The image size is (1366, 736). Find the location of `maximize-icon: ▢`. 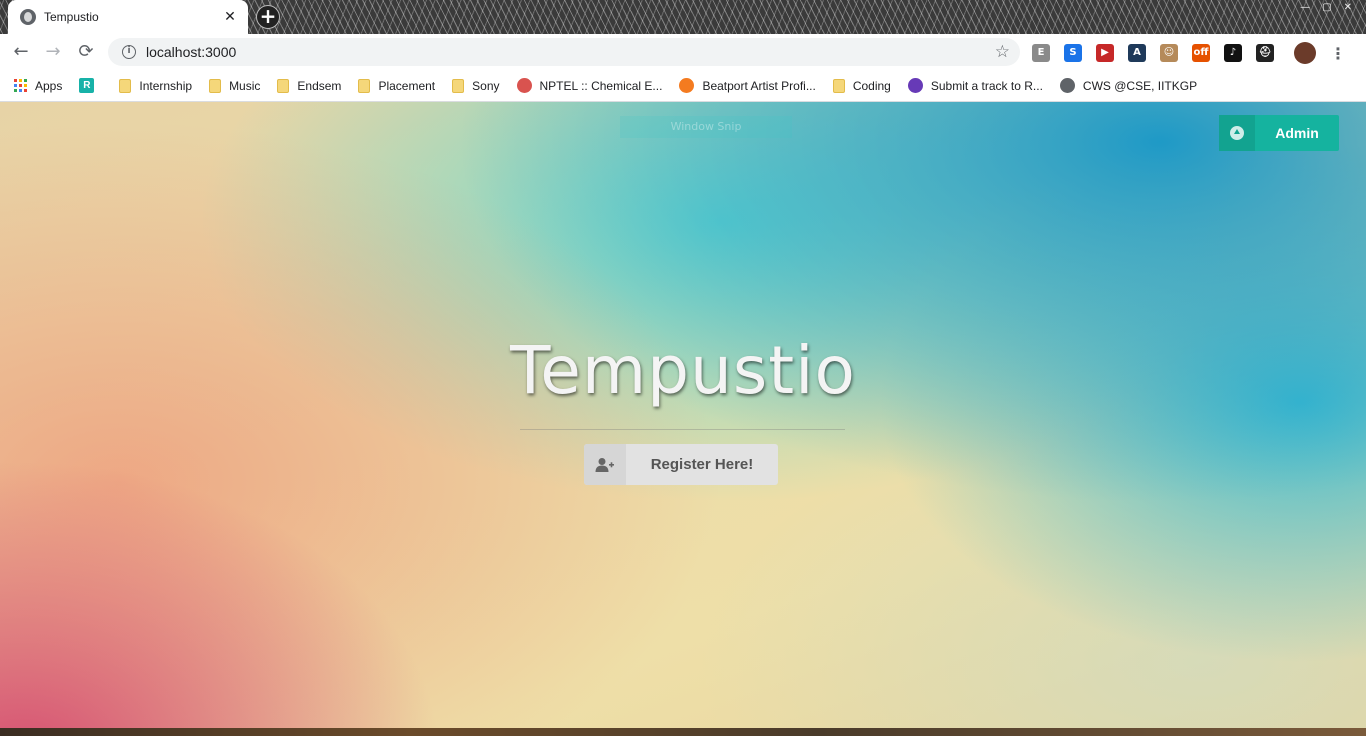

maximize-icon: ▢ is located at coordinates (1326, 7).